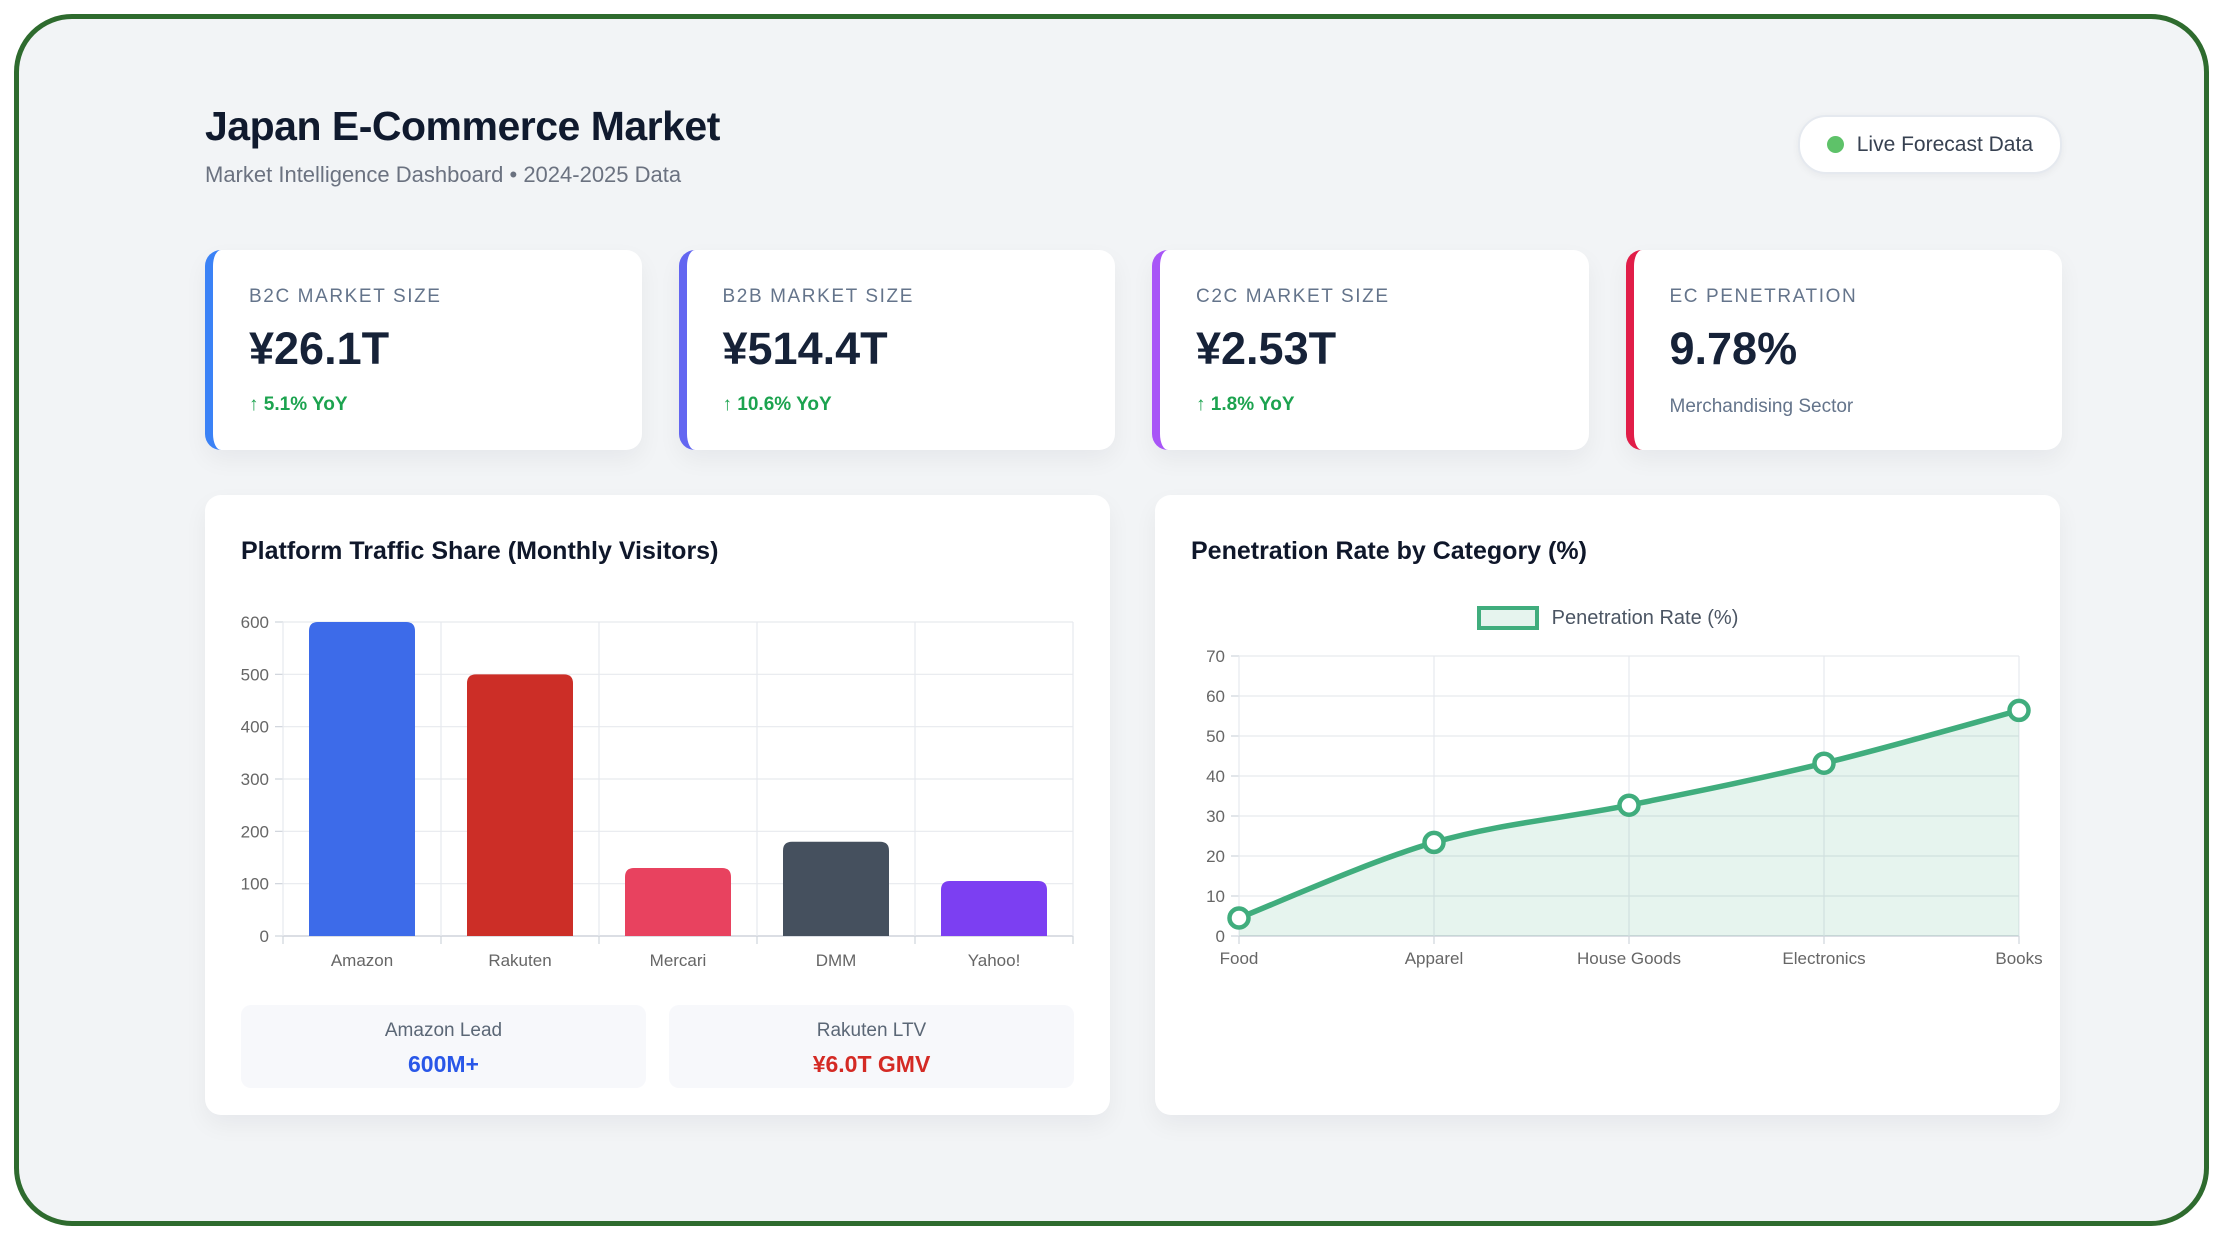 The height and width of the screenshot is (1240, 2223). Describe the element at coordinates (836, 888) in the screenshot. I see `bar-dmm` at that location.